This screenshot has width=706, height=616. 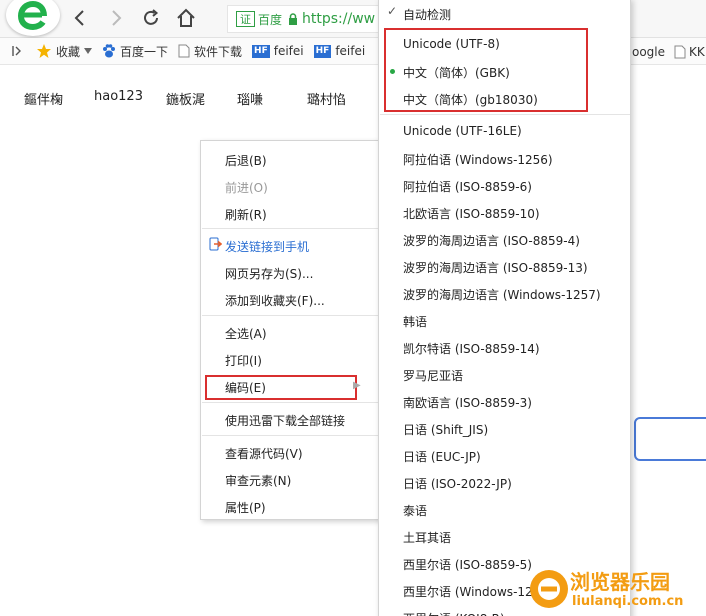 I want to click on encoding-item: 波罗的海周边语言 (Windows-1257), so click(x=502, y=294).